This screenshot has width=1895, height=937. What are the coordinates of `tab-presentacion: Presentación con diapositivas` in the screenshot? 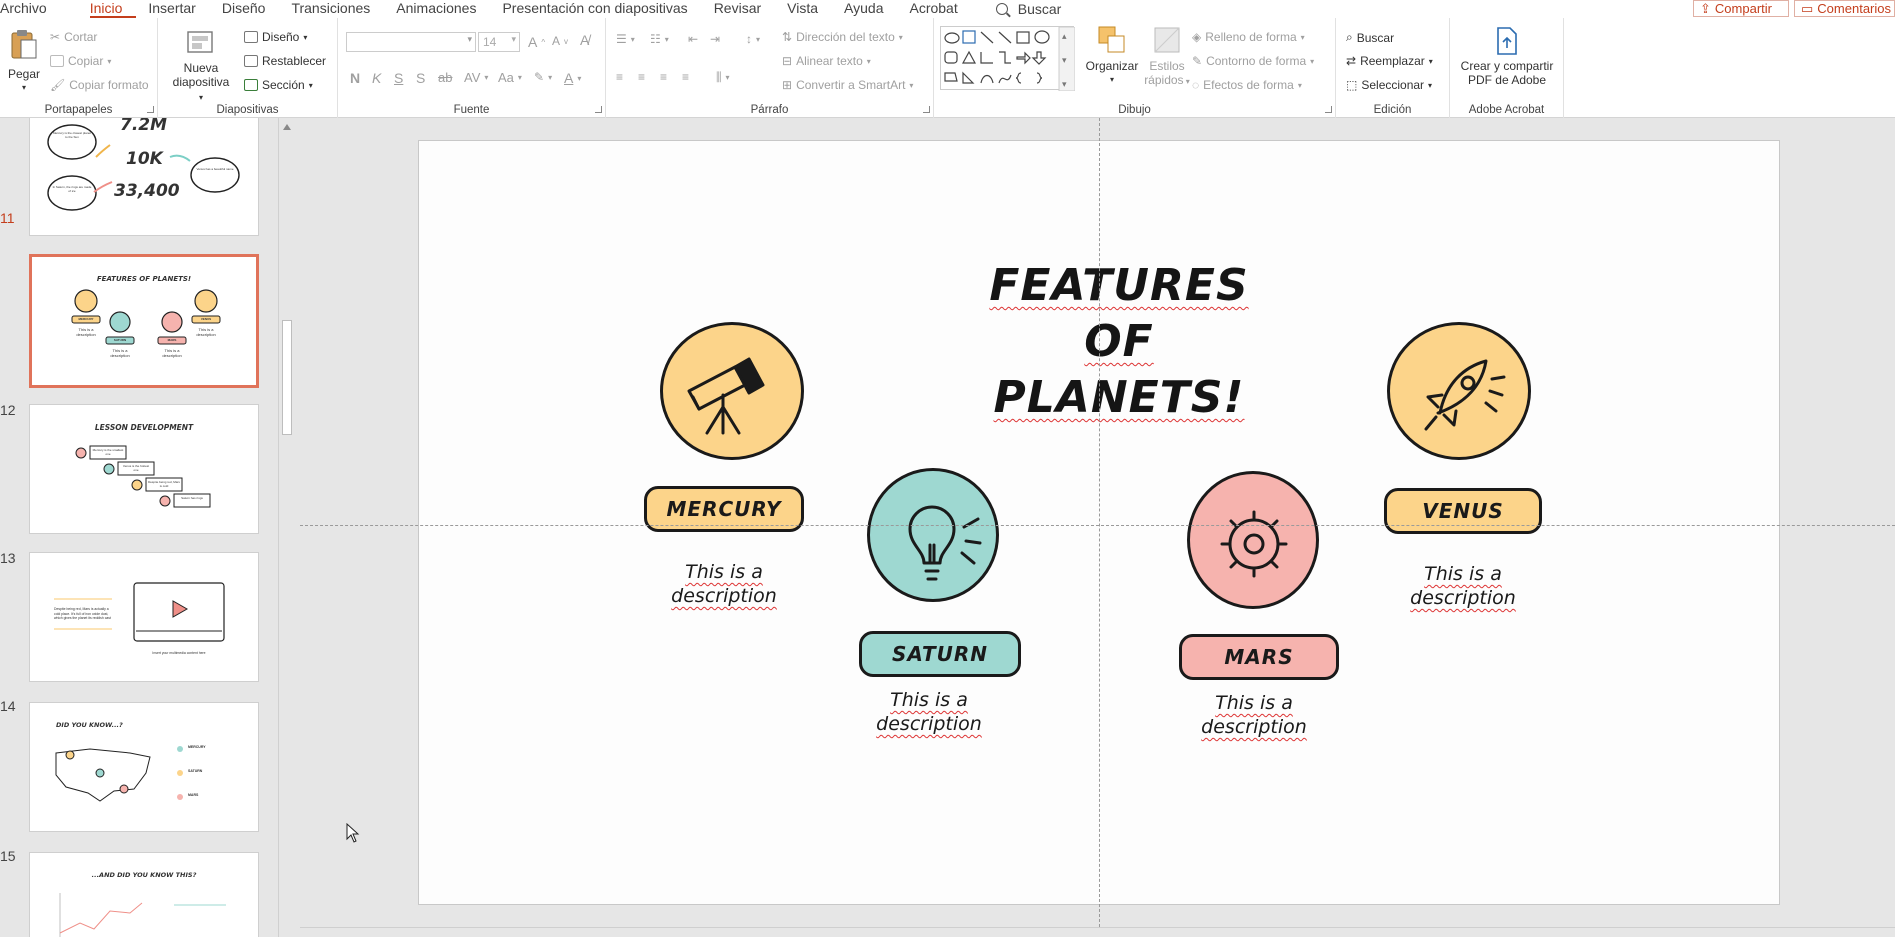 It's located at (601, 9).